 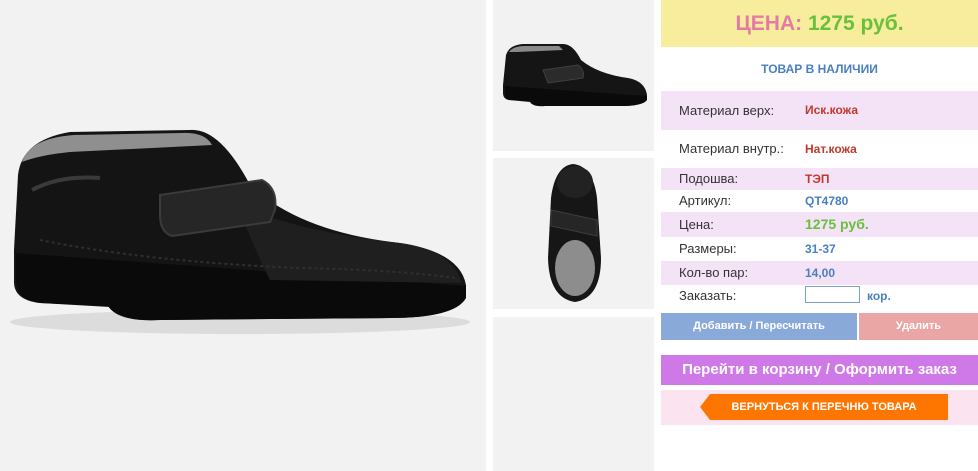 What do you see at coordinates (832, 294) in the screenshot?
I see `order-quantity-input` at bounding box center [832, 294].